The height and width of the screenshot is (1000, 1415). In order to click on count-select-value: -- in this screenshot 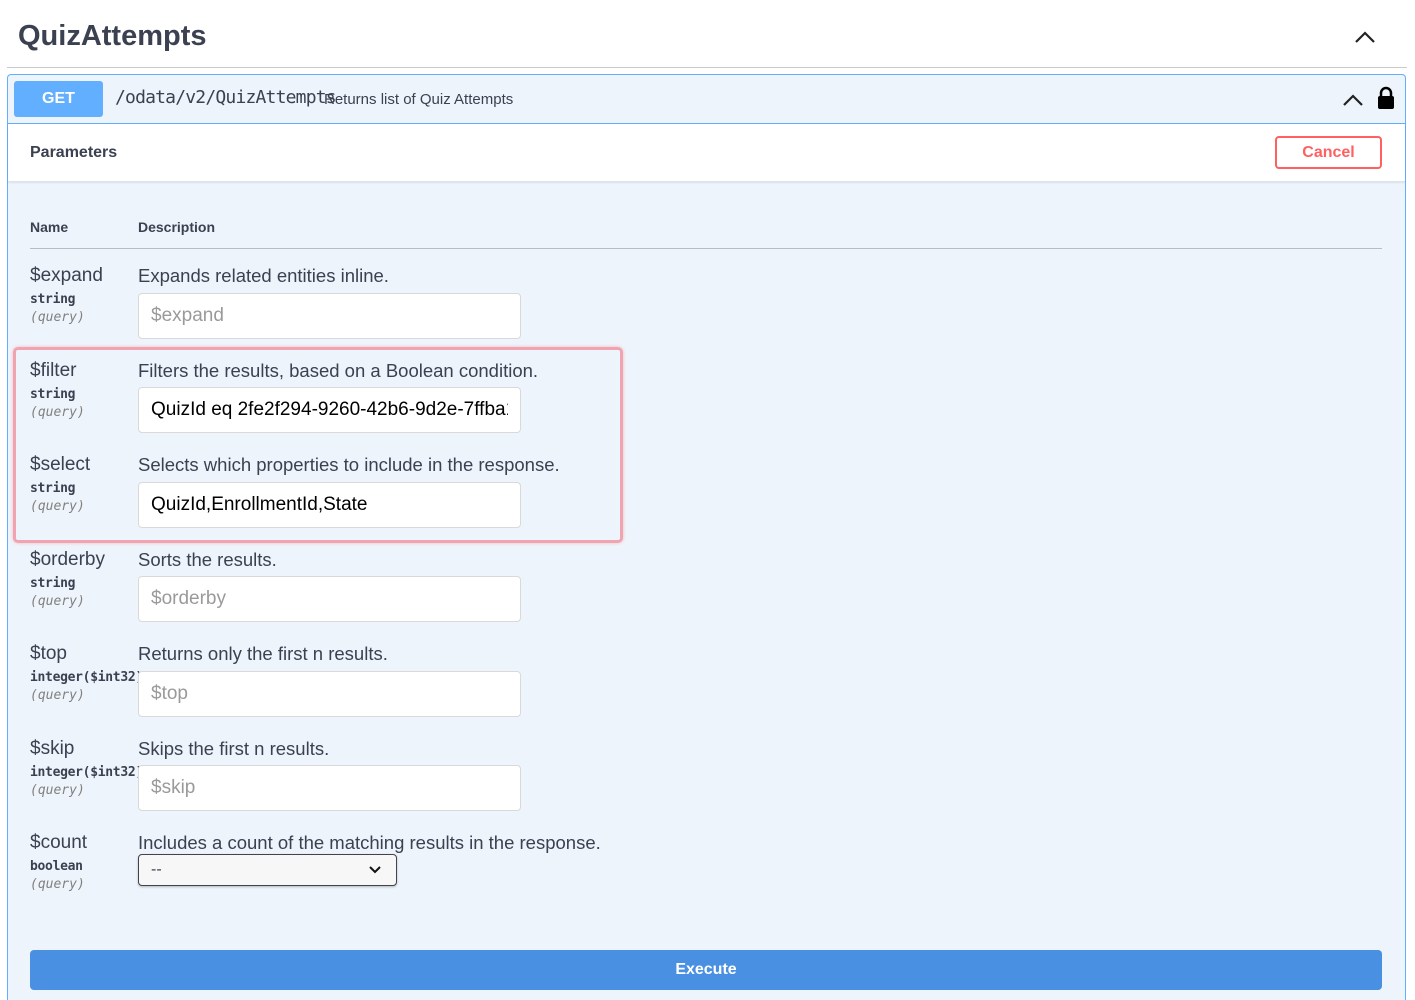, I will do `click(156, 869)`.